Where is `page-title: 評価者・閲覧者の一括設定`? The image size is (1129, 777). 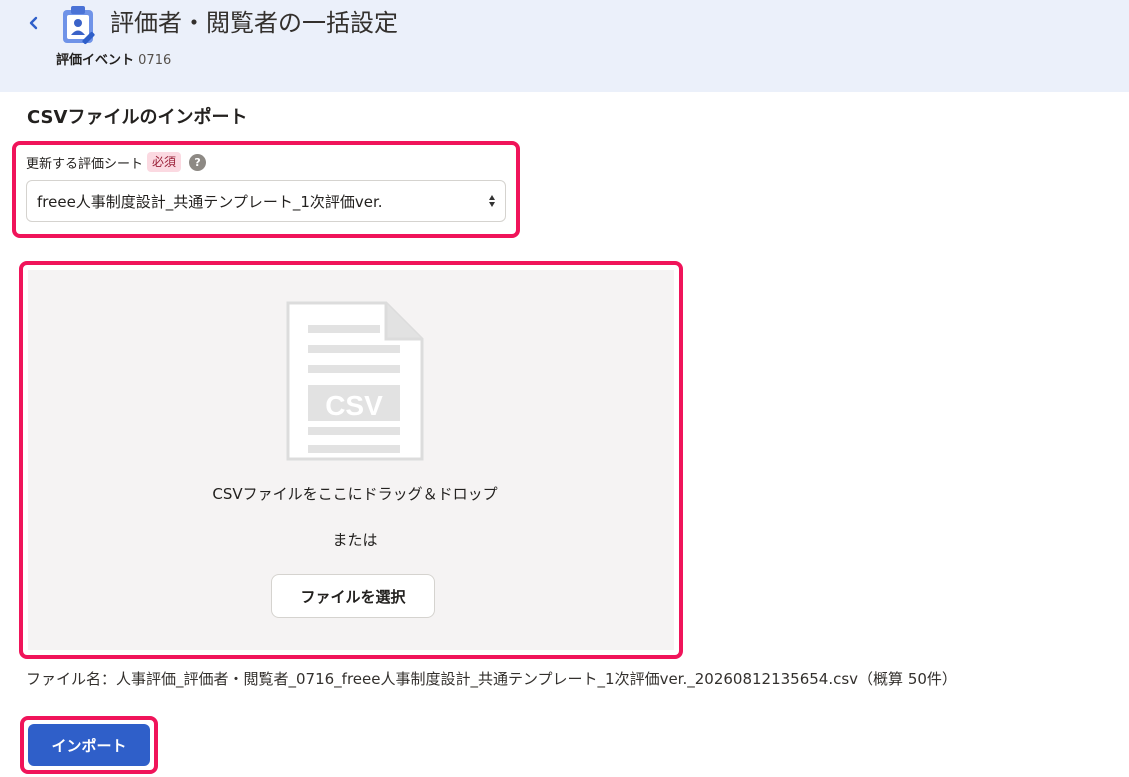 page-title: 評価者・閲覧者の一括設定 is located at coordinates (254, 23).